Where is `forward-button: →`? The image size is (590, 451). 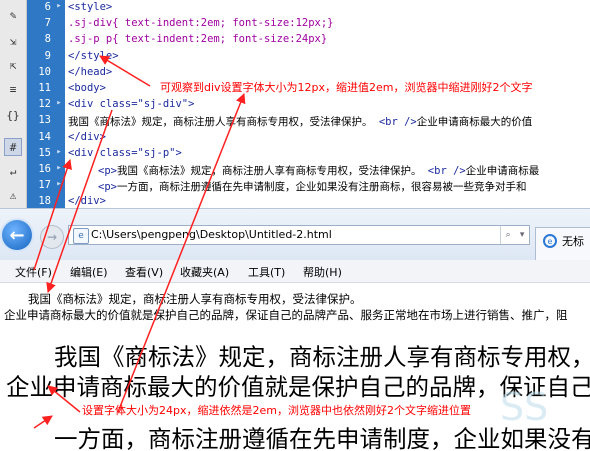 forward-button: → is located at coordinates (52, 237).